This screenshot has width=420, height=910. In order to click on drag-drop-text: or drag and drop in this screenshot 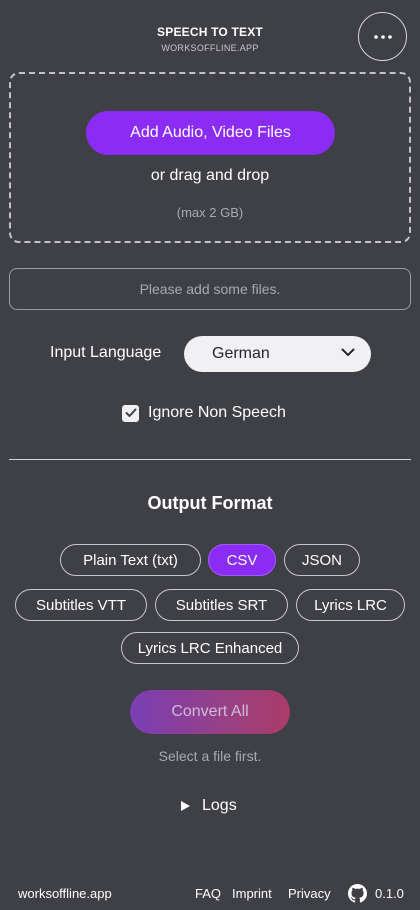, I will do `click(210, 175)`.